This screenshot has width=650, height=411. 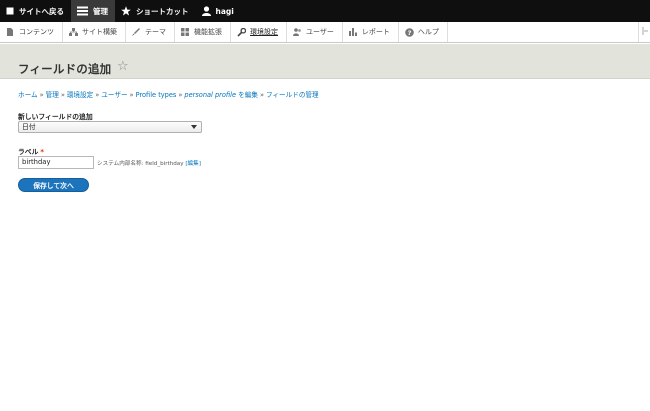 What do you see at coordinates (73, 32) in the screenshot?
I see `structure-icon` at bounding box center [73, 32].